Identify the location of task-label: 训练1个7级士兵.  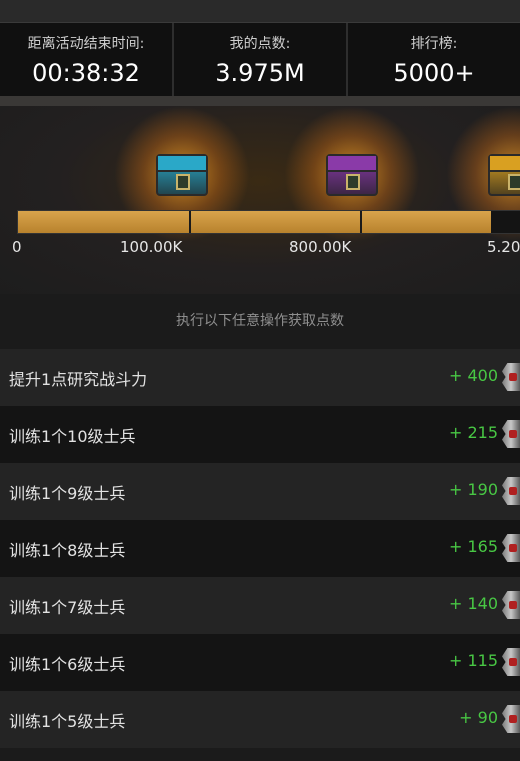
(67, 607).